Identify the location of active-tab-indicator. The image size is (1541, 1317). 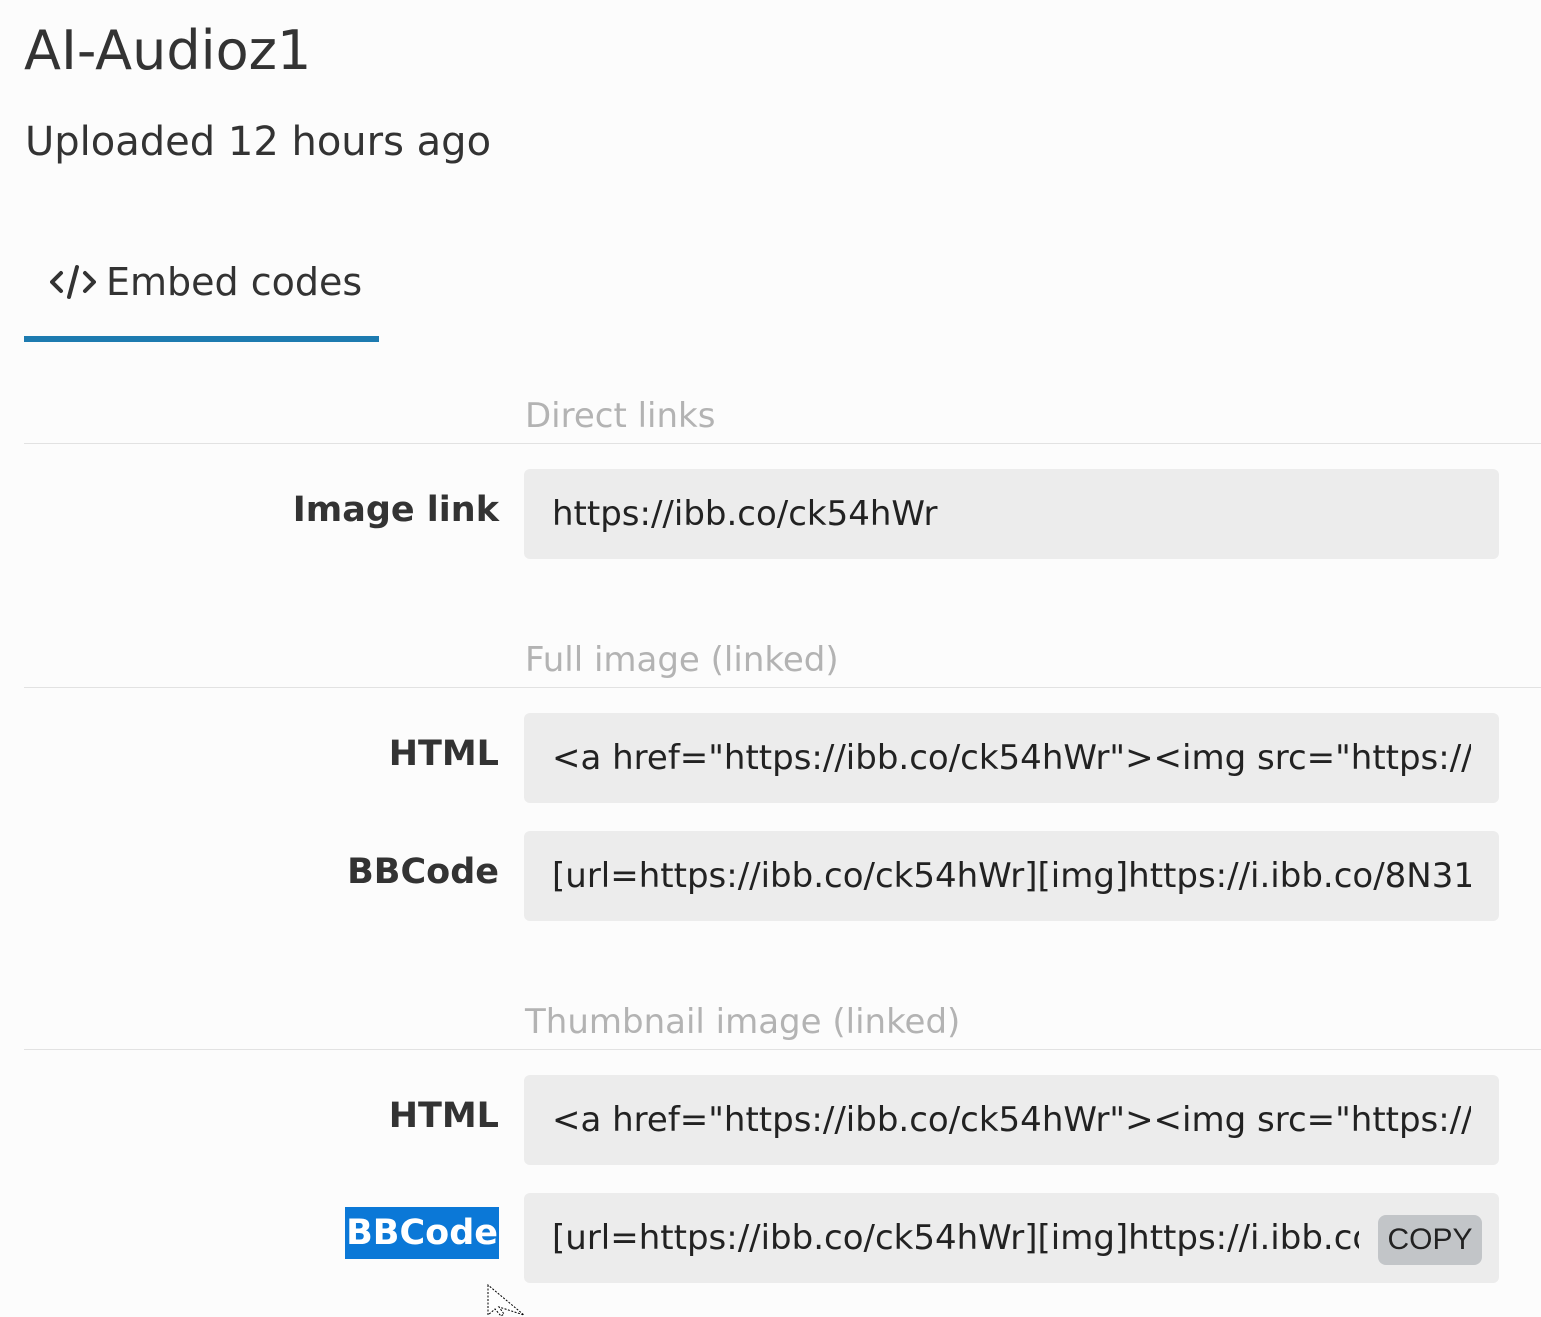
(201, 339).